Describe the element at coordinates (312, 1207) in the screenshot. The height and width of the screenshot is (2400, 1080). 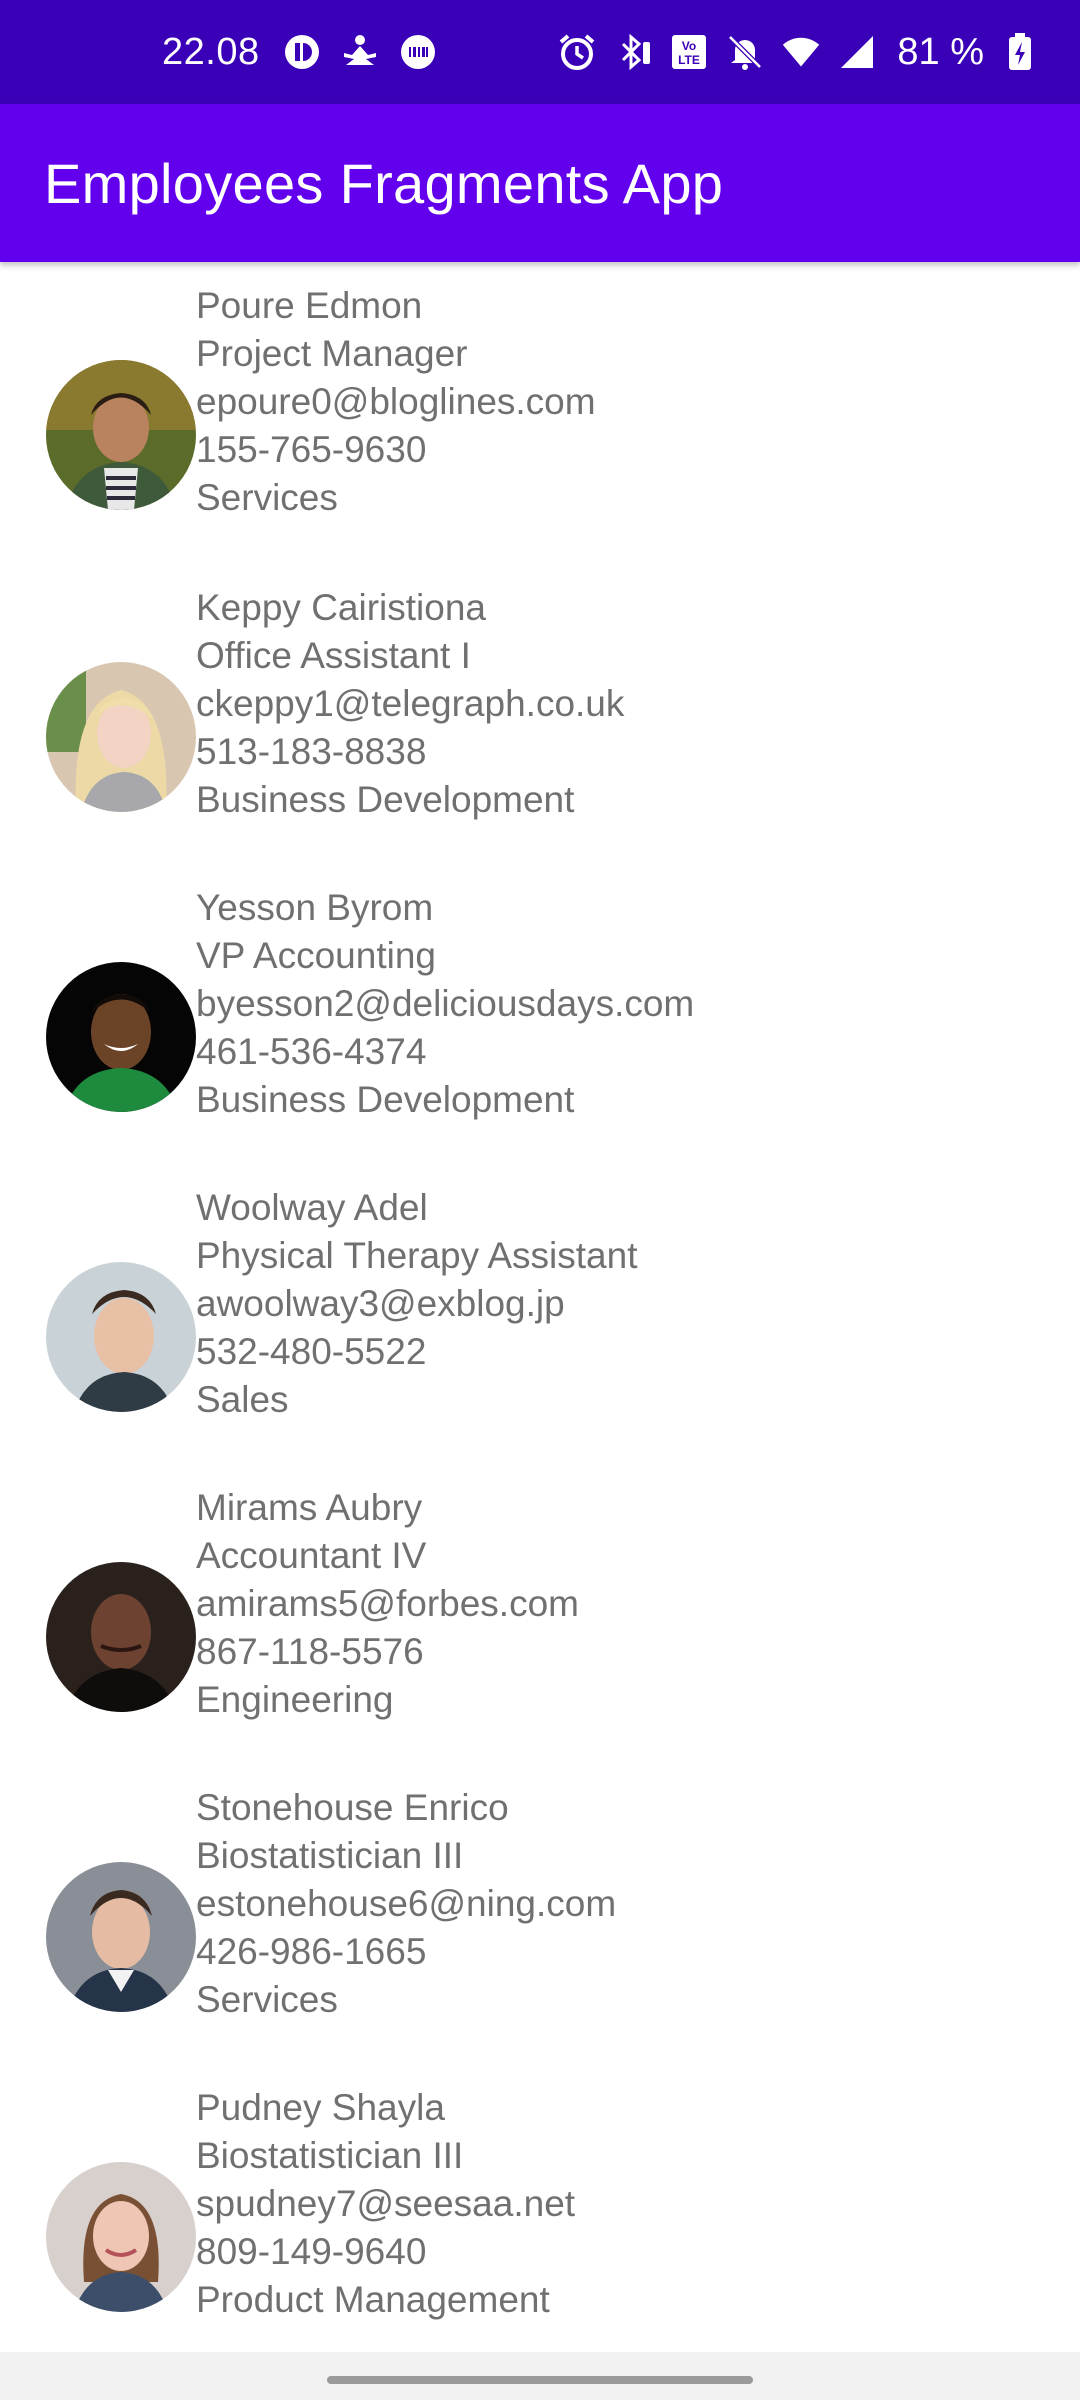
I see `employee-name: Woolway Adel` at that location.